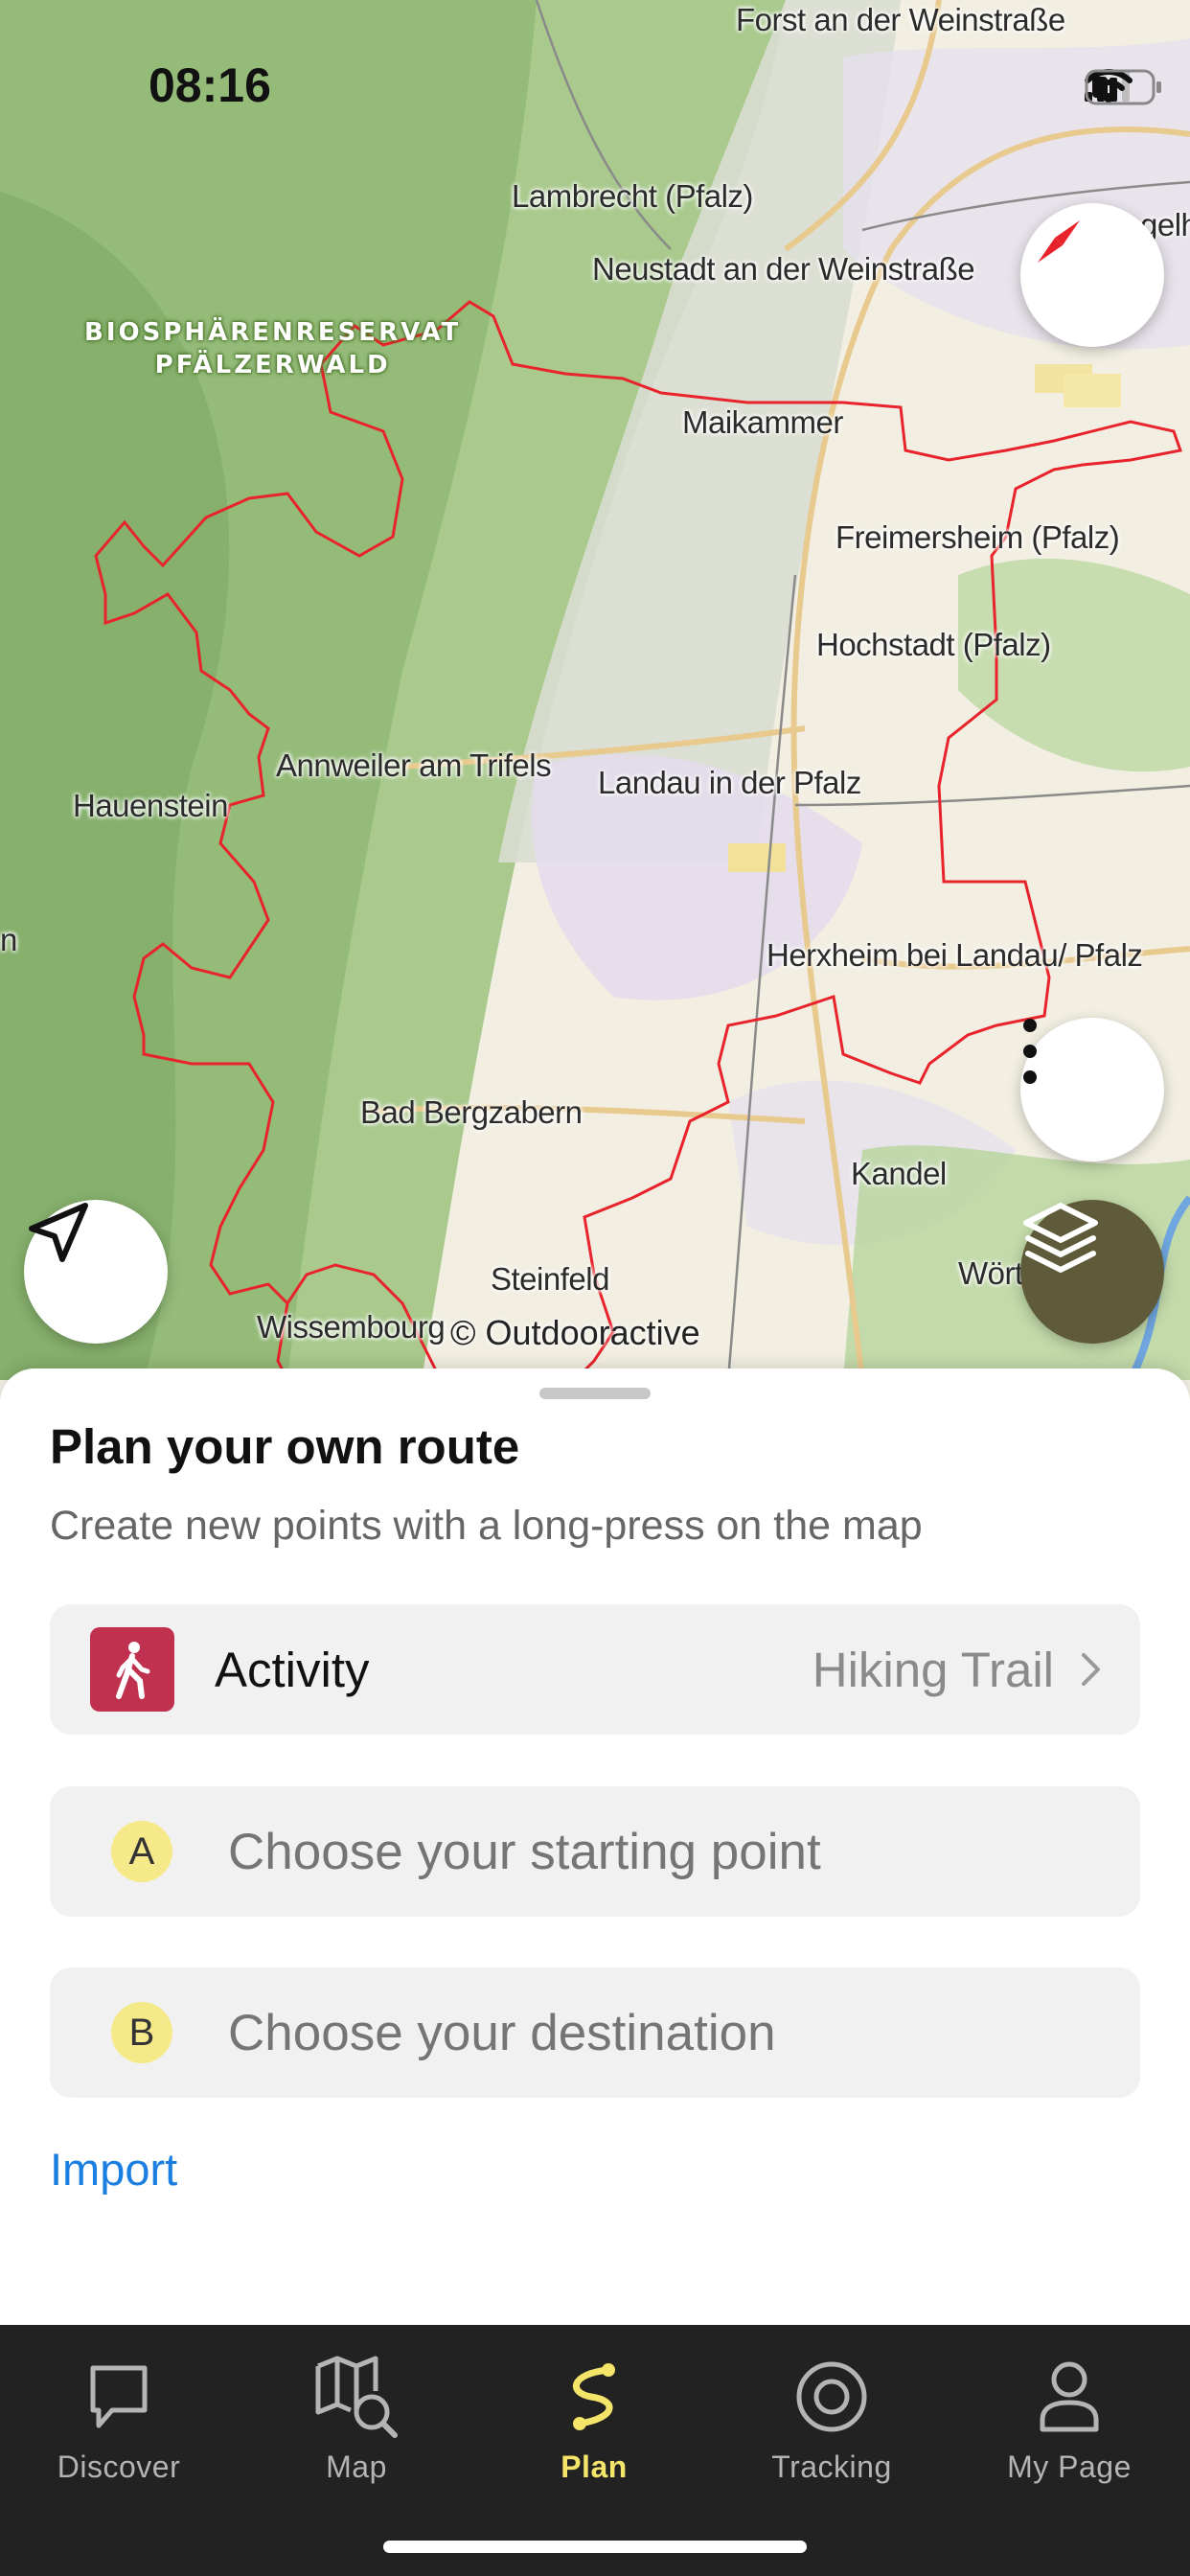  What do you see at coordinates (593, 2396) in the screenshot?
I see `route-plan-icon` at bounding box center [593, 2396].